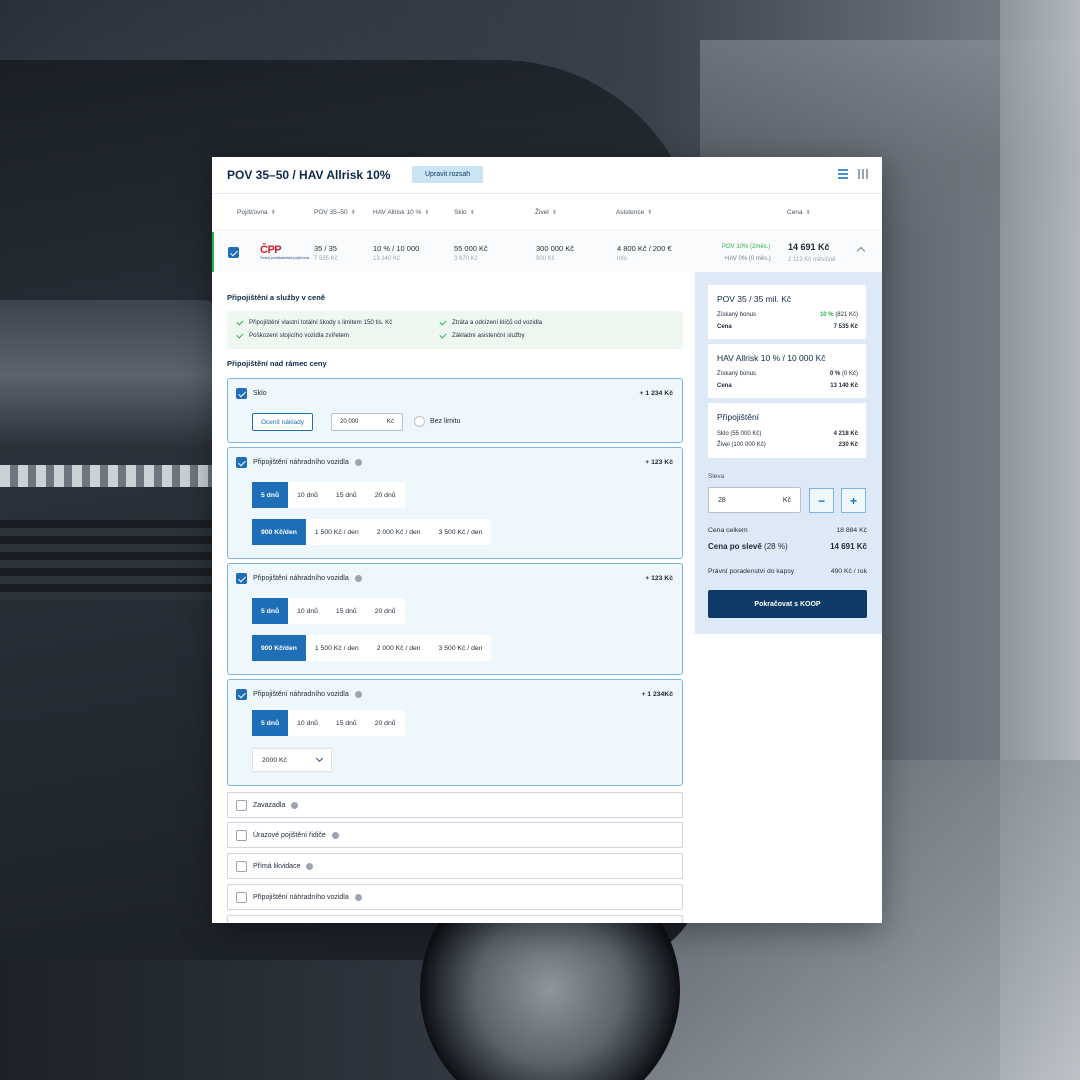 Image resolution: width=1080 pixels, height=1080 pixels. Describe the element at coordinates (490, 321) in the screenshot. I see `list-item: Ztráta a odcizení klíčů od vozidla` at that location.